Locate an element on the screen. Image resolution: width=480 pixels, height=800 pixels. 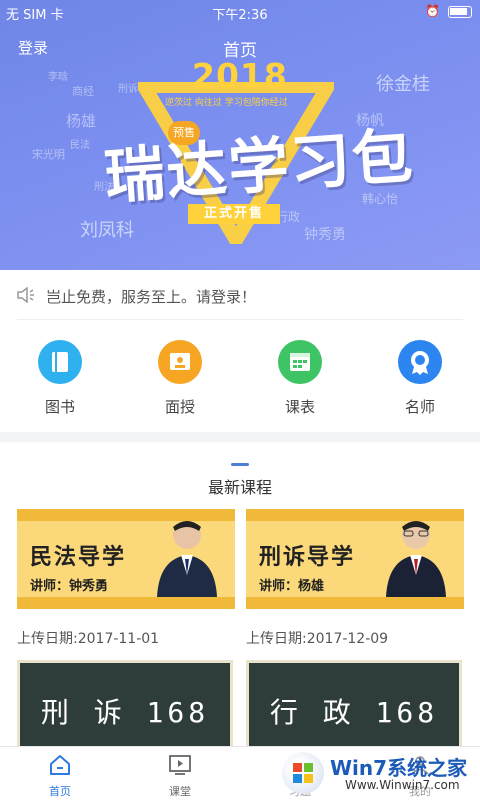
launch-badge: 正式开售 is located at coordinates (234, 214).